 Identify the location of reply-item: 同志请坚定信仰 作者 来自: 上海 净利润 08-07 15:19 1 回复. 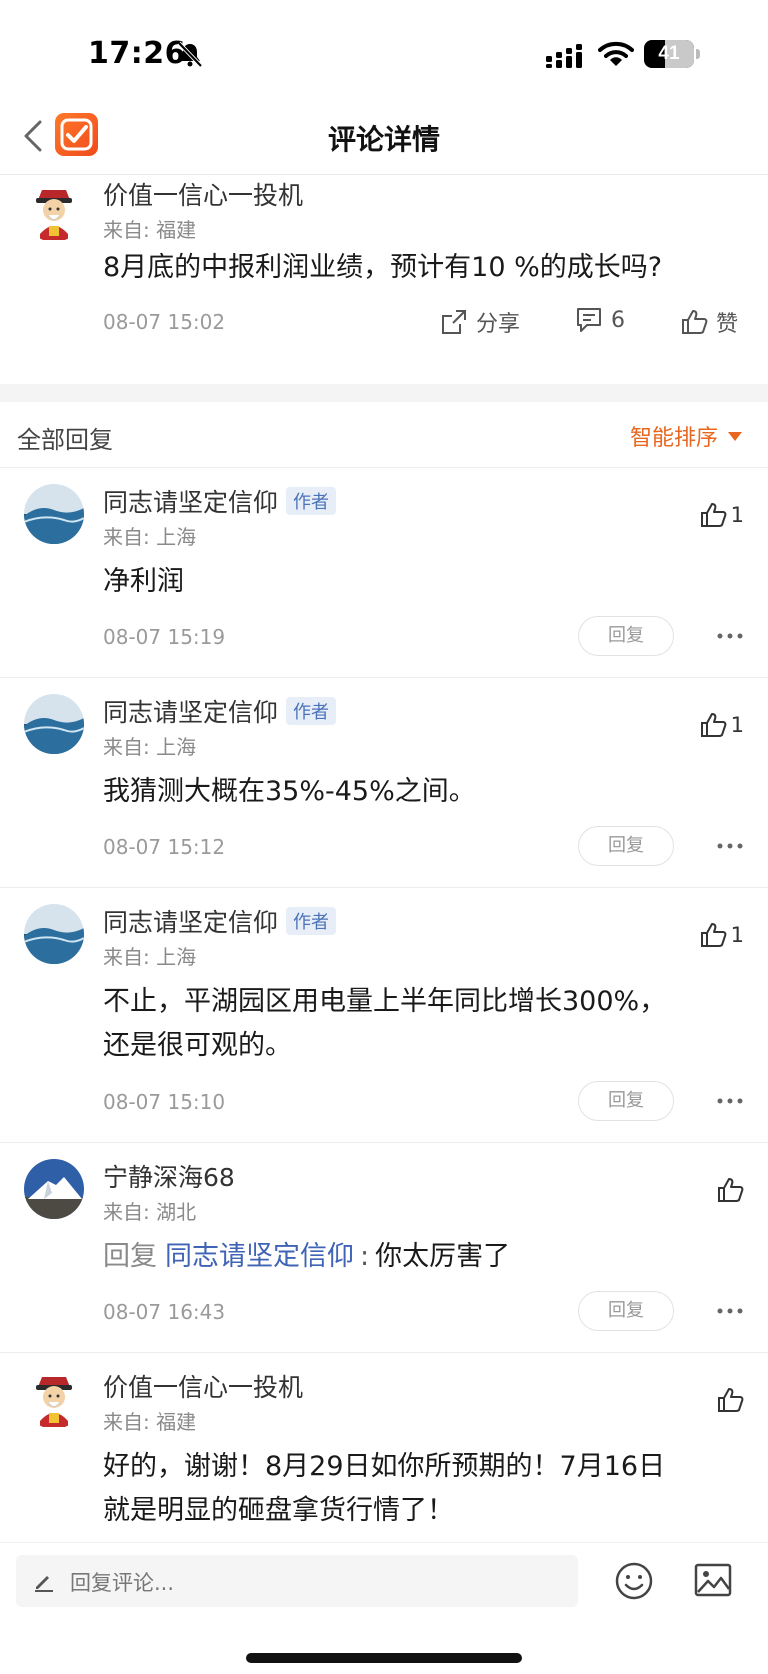
(384, 573).